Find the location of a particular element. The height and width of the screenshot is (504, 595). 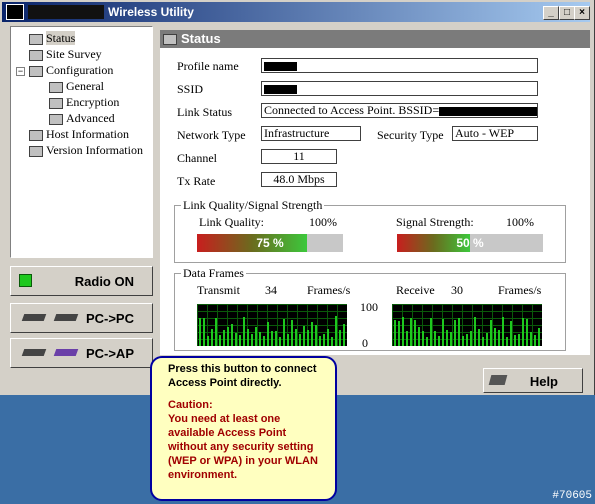

title-bar: Wireless Utility _ □ × is located at coordinates (296, 12).